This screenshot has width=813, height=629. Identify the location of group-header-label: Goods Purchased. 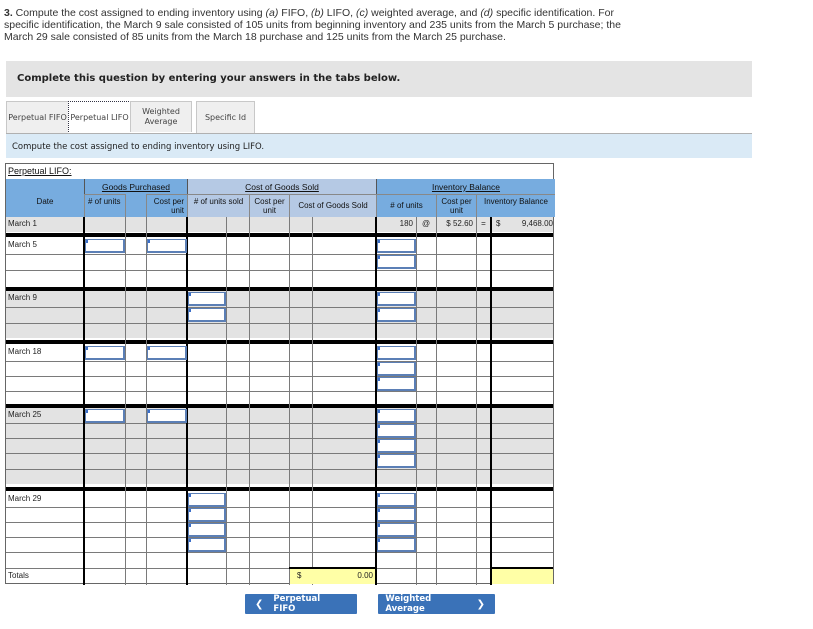
(136, 187).